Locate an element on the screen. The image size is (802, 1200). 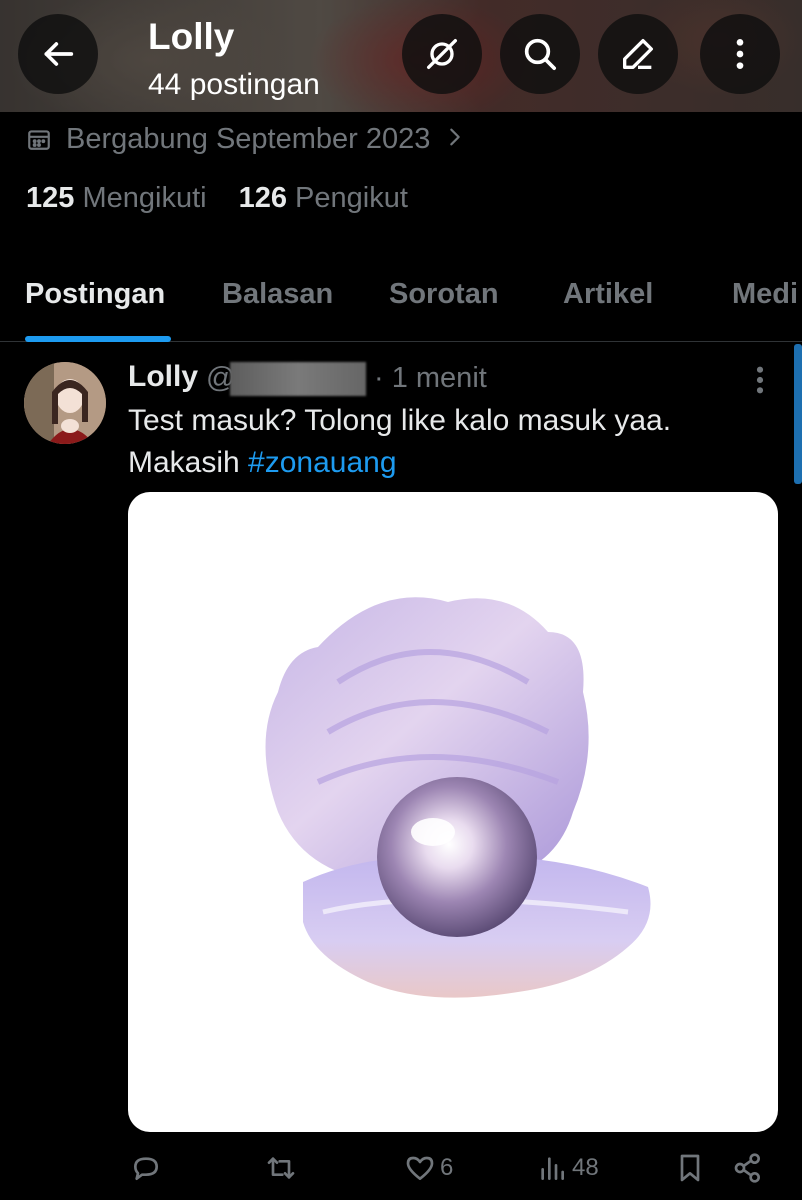
repost-icon is located at coordinates (281, 1168).